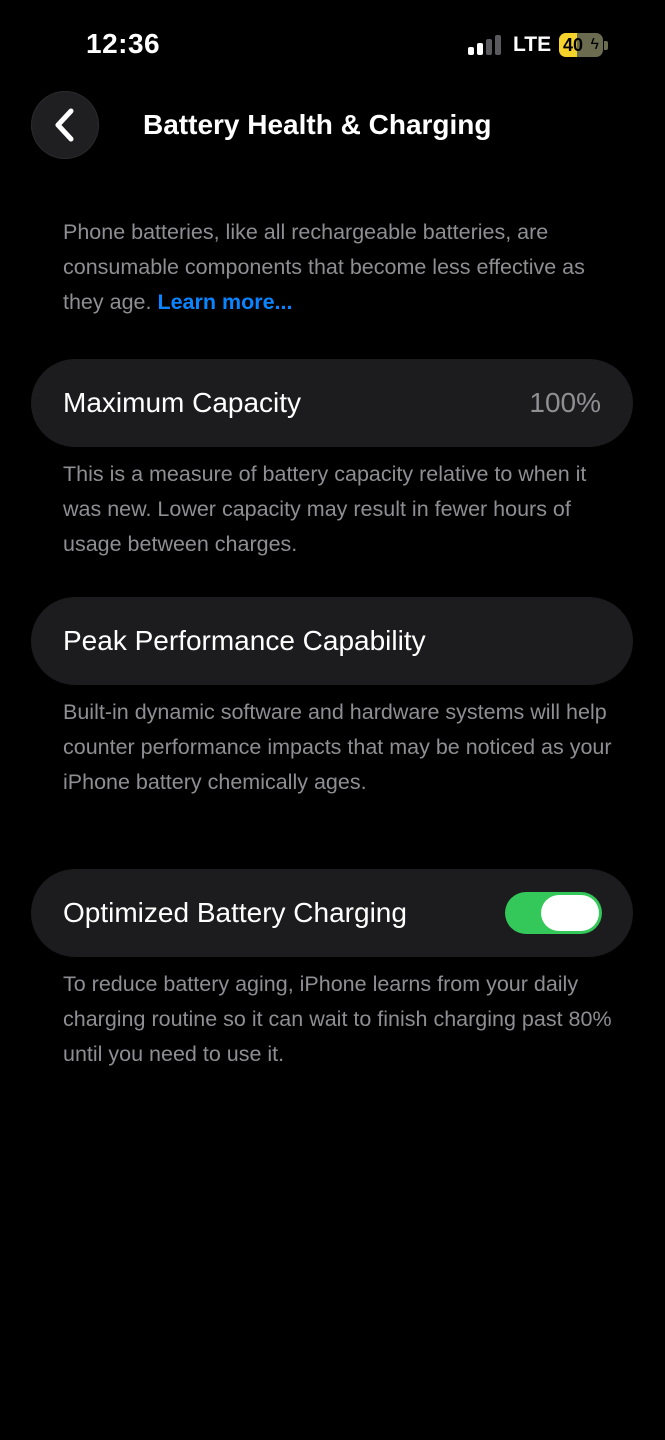  I want to click on chevron-left-icon, so click(64, 125).